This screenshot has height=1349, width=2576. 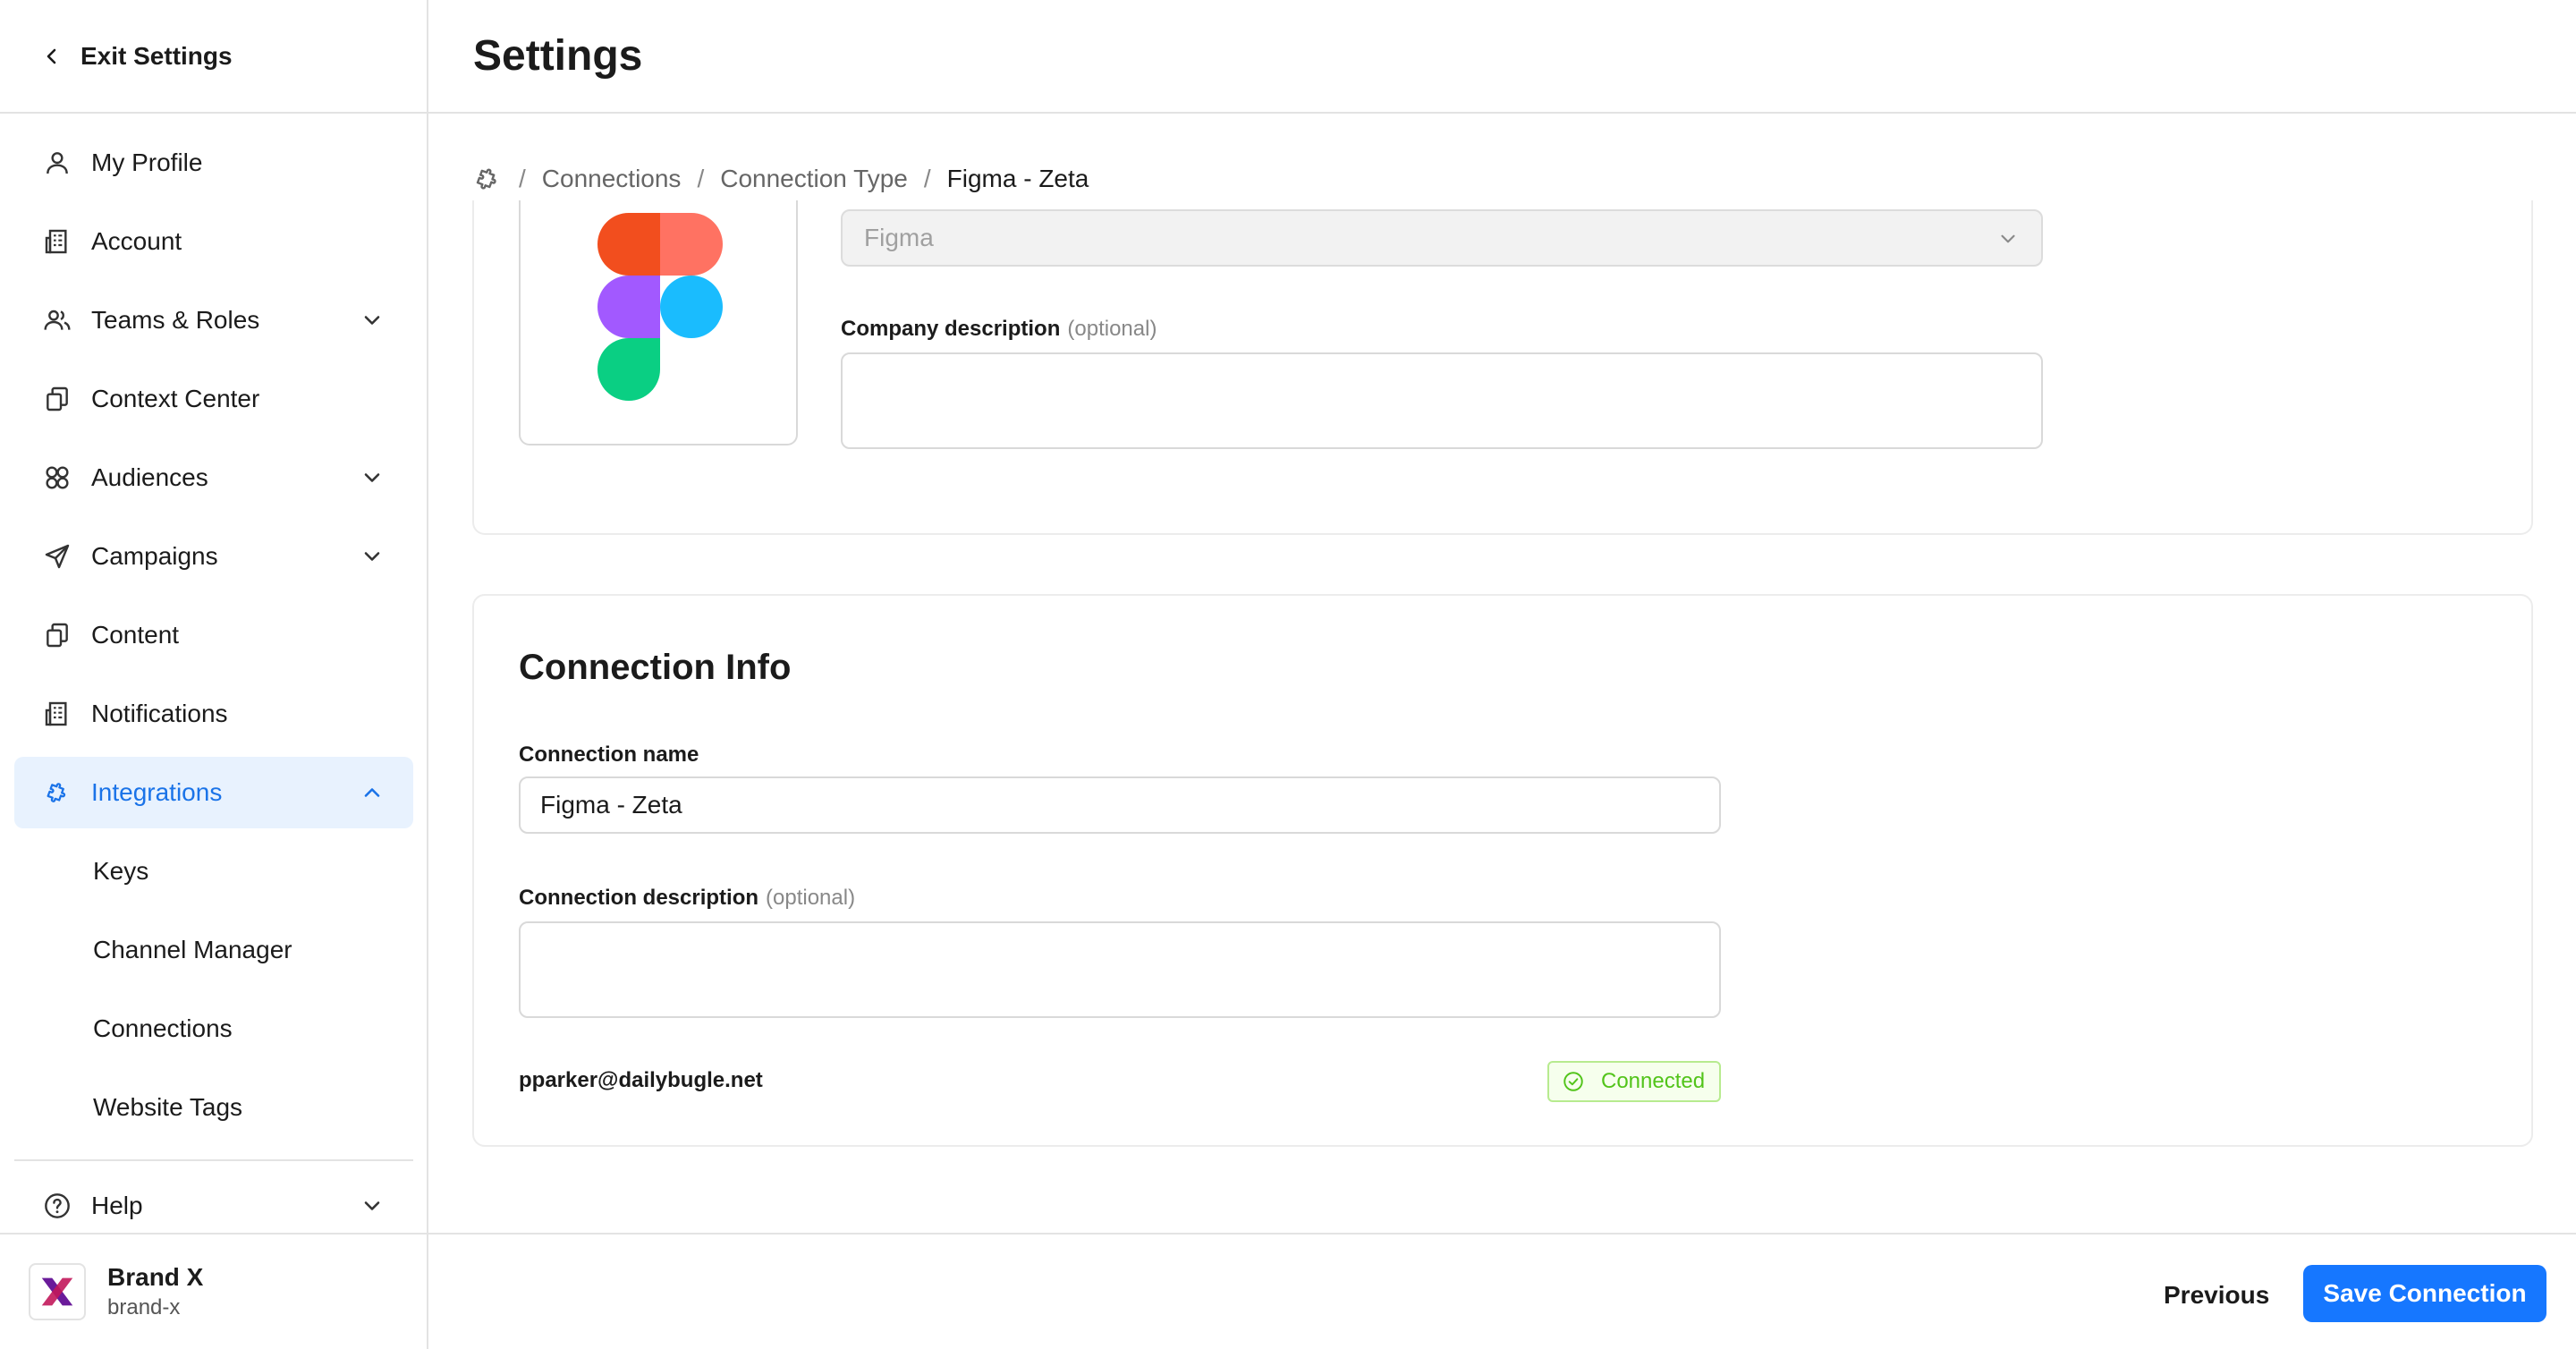 I want to click on sidebar-item-label: Content, so click(x=135, y=635).